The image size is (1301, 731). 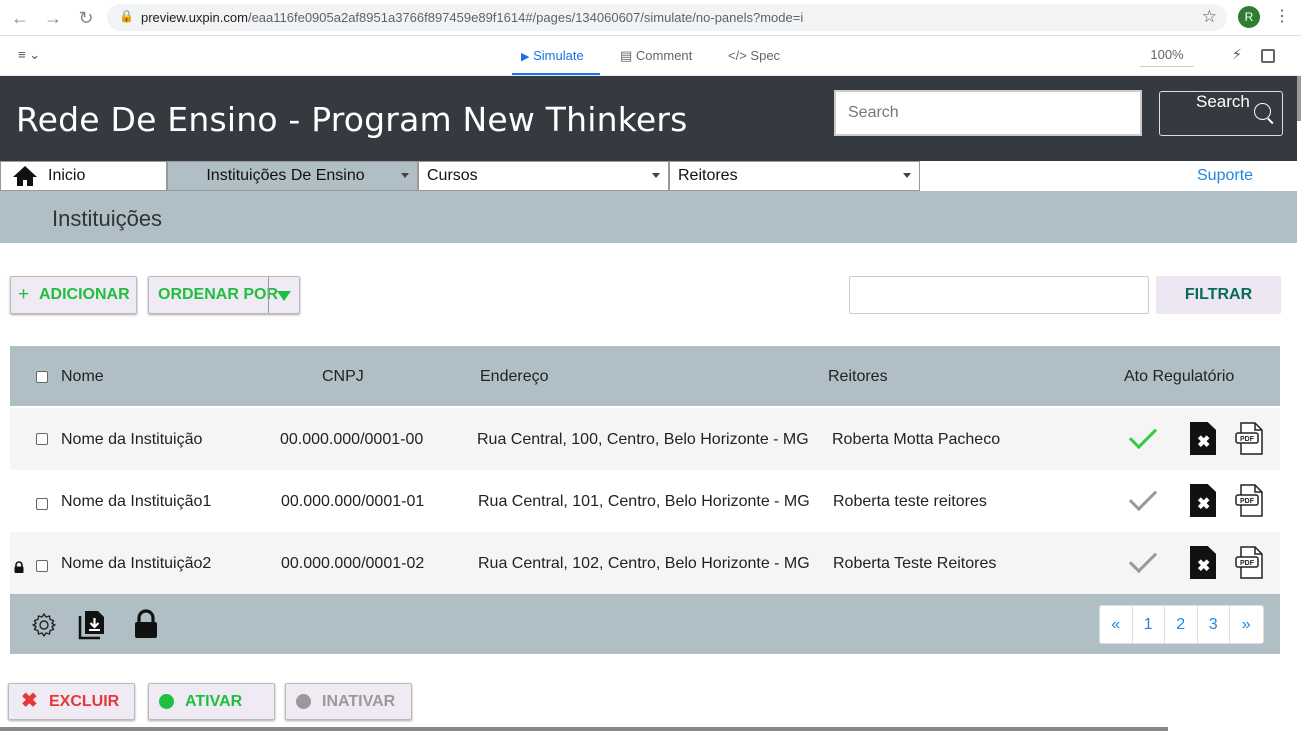 I want to click on plus-icon: +, so click(x=24, y=294).